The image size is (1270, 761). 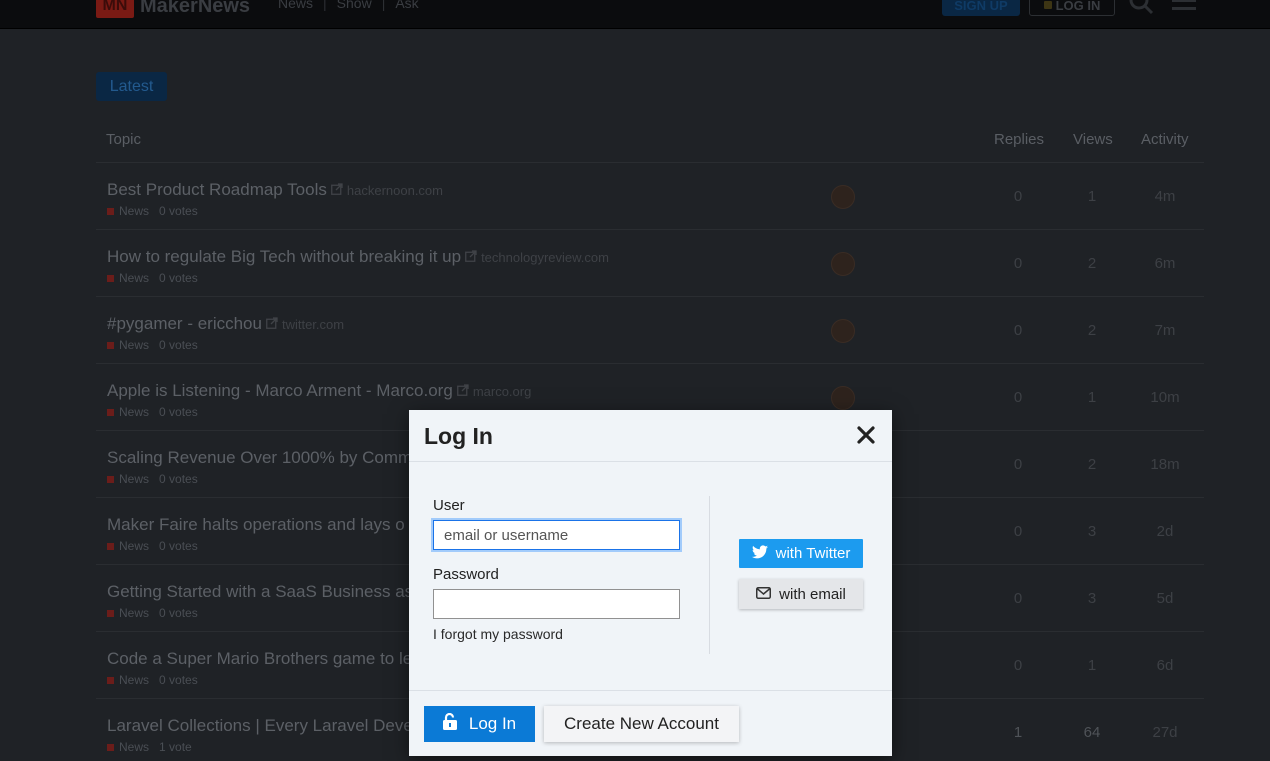 I want to click on column-header-replies: Replies, so click(x=1019, y=139).